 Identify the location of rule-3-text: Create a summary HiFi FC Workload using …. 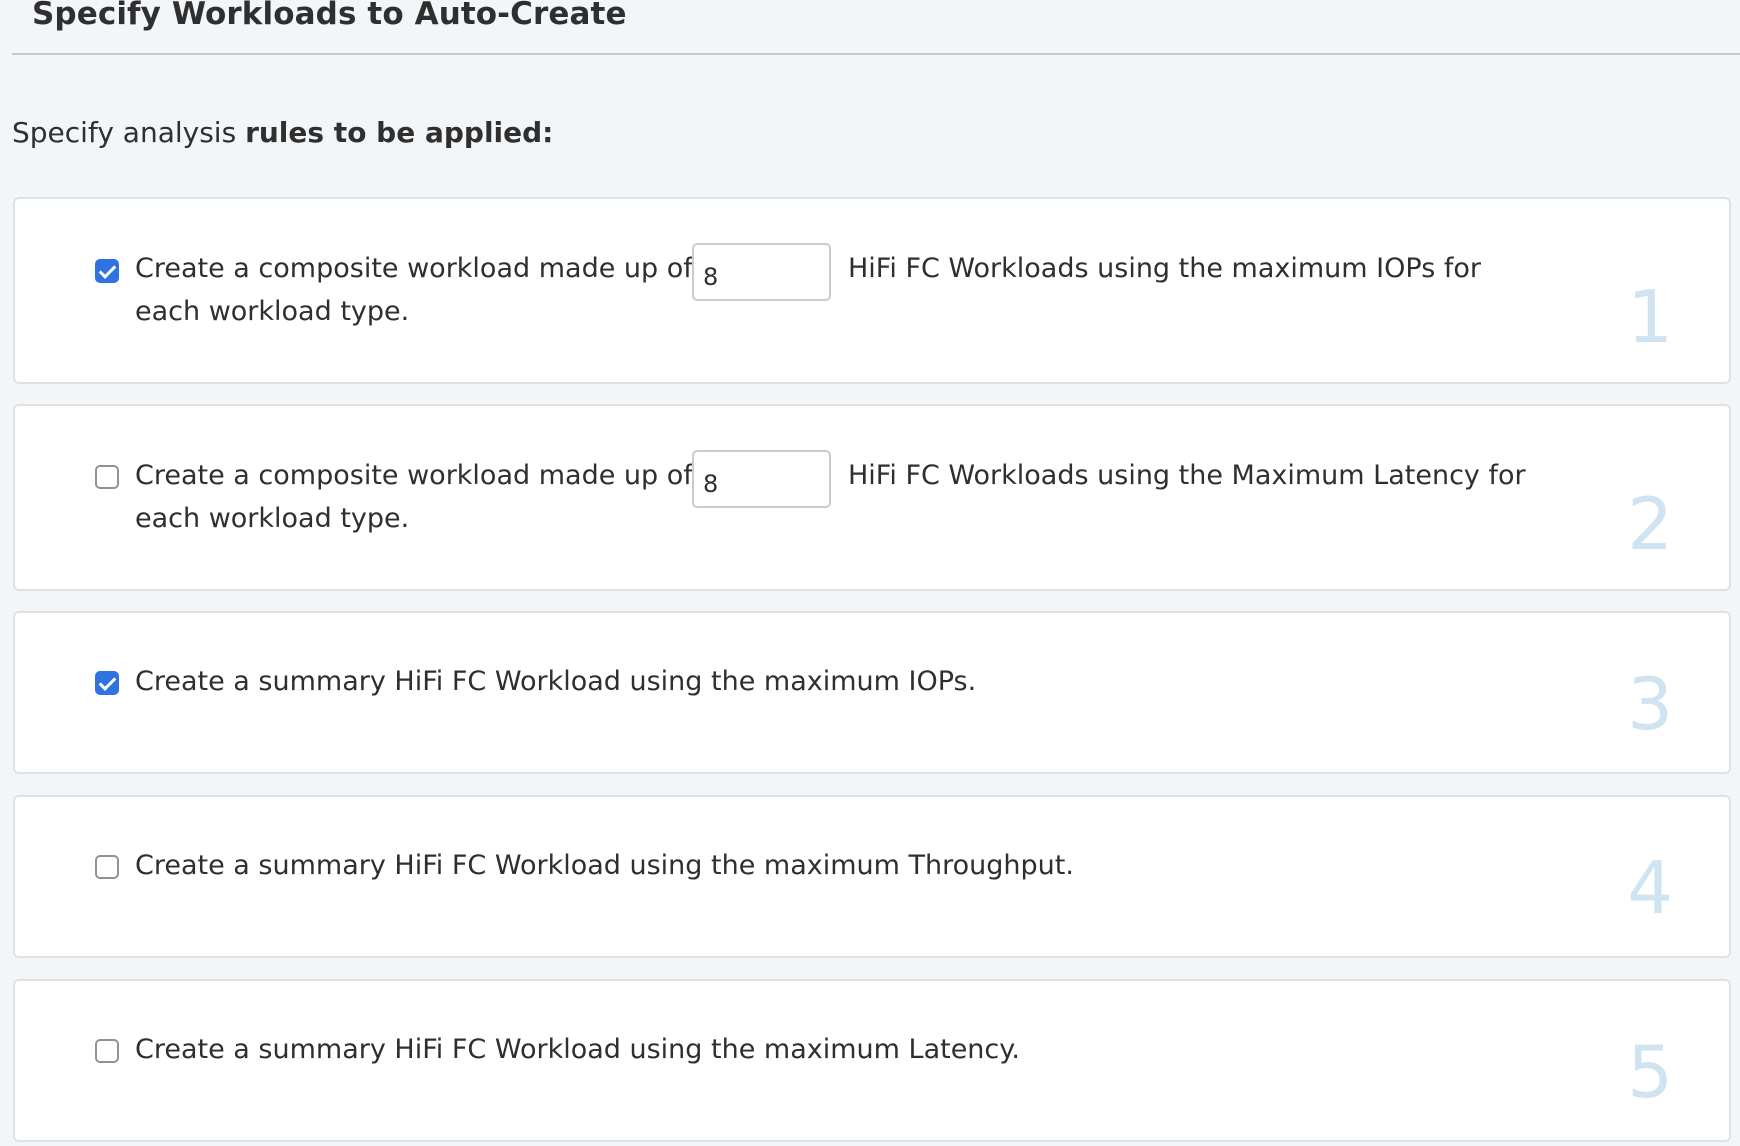
(556, 681).